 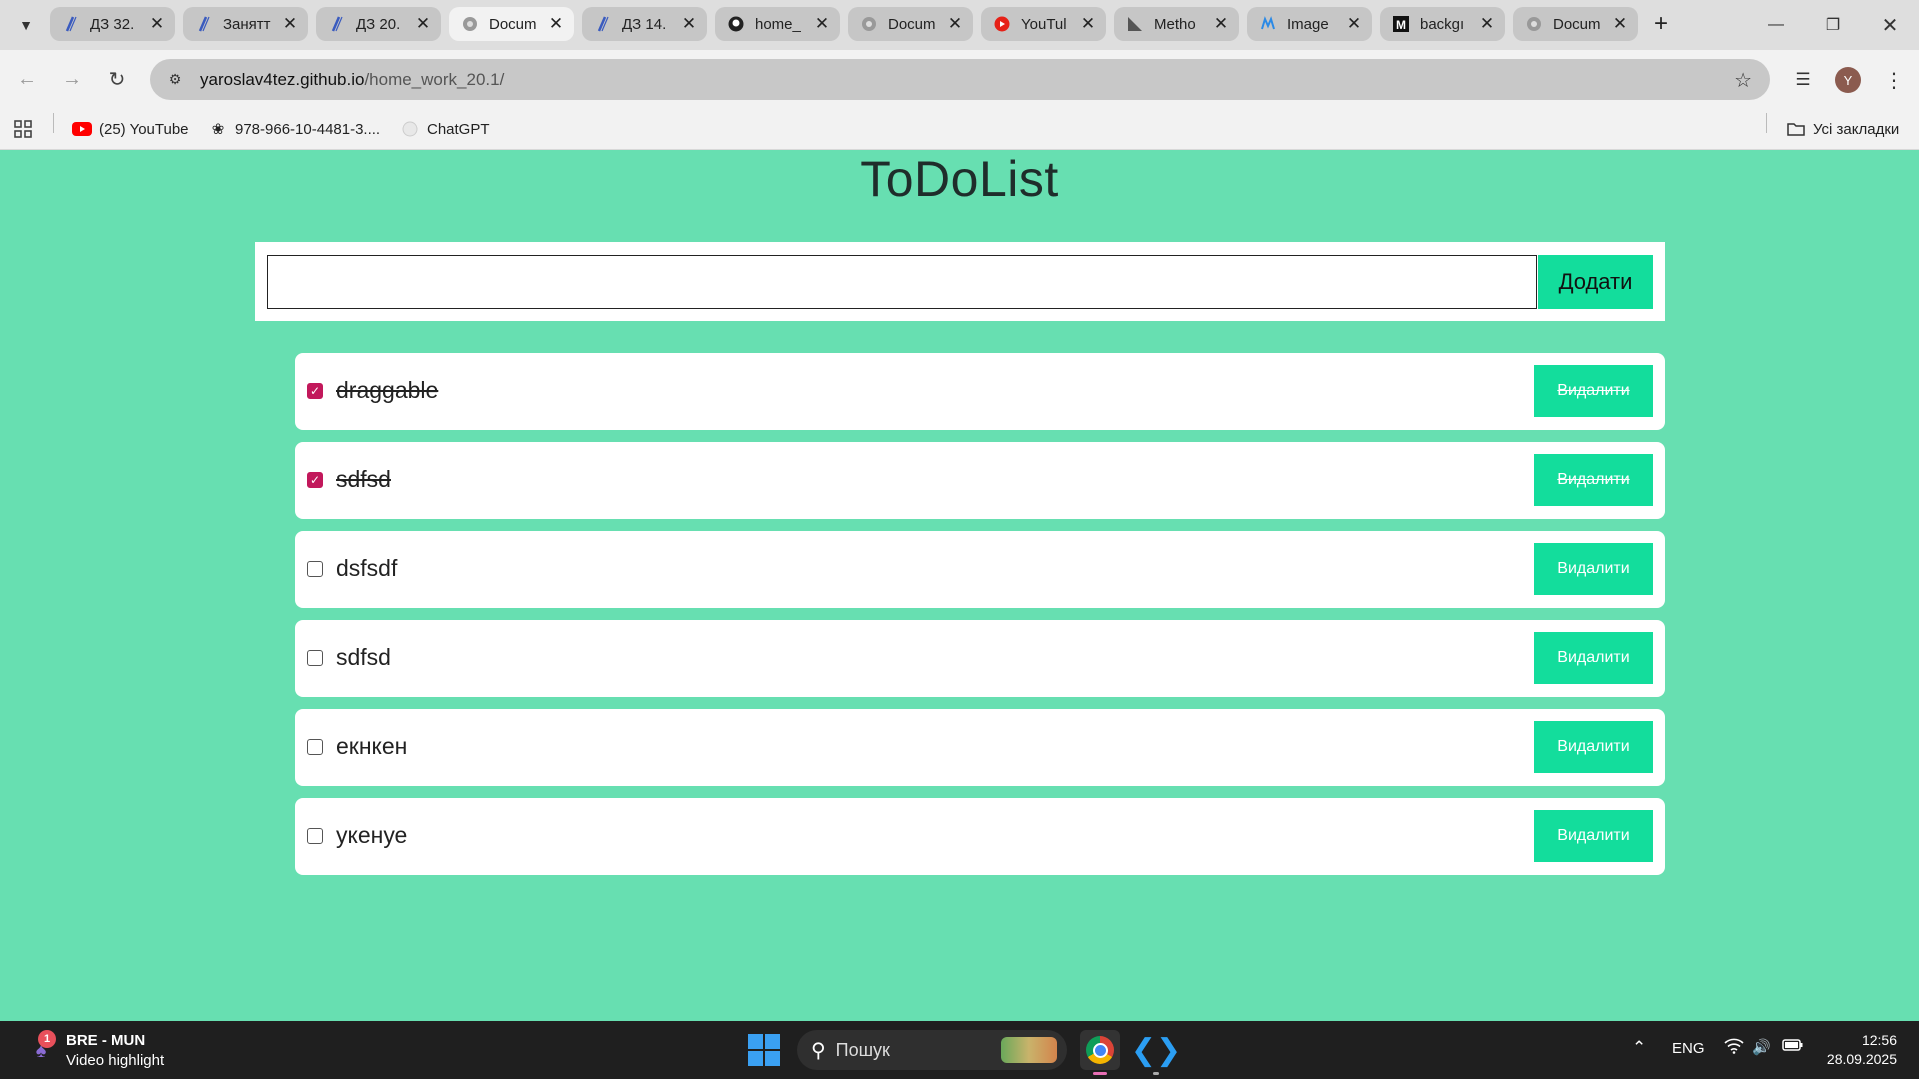 What do you see at coordinates (1761, 1047) in the screenshot?
I see `volume-icon: 🔊` at bounding box center [1761, 1047].